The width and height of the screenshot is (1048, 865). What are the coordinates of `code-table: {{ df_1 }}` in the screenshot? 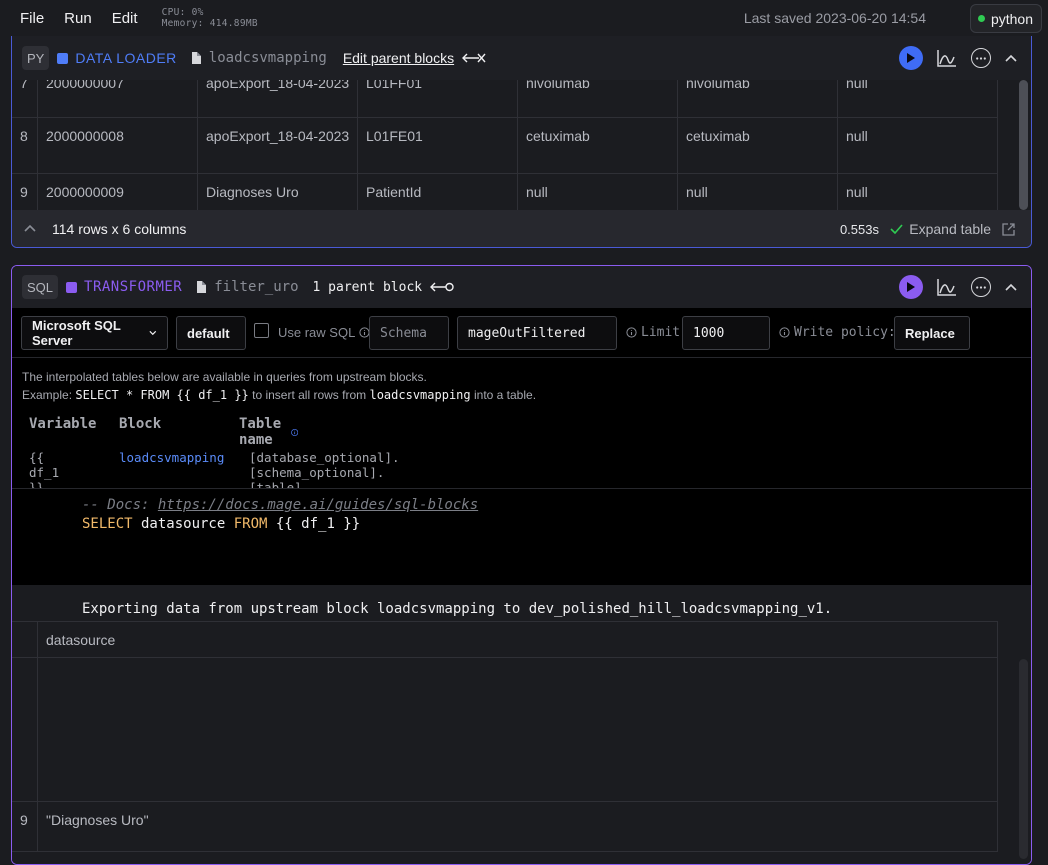 It's located at (314, 524).